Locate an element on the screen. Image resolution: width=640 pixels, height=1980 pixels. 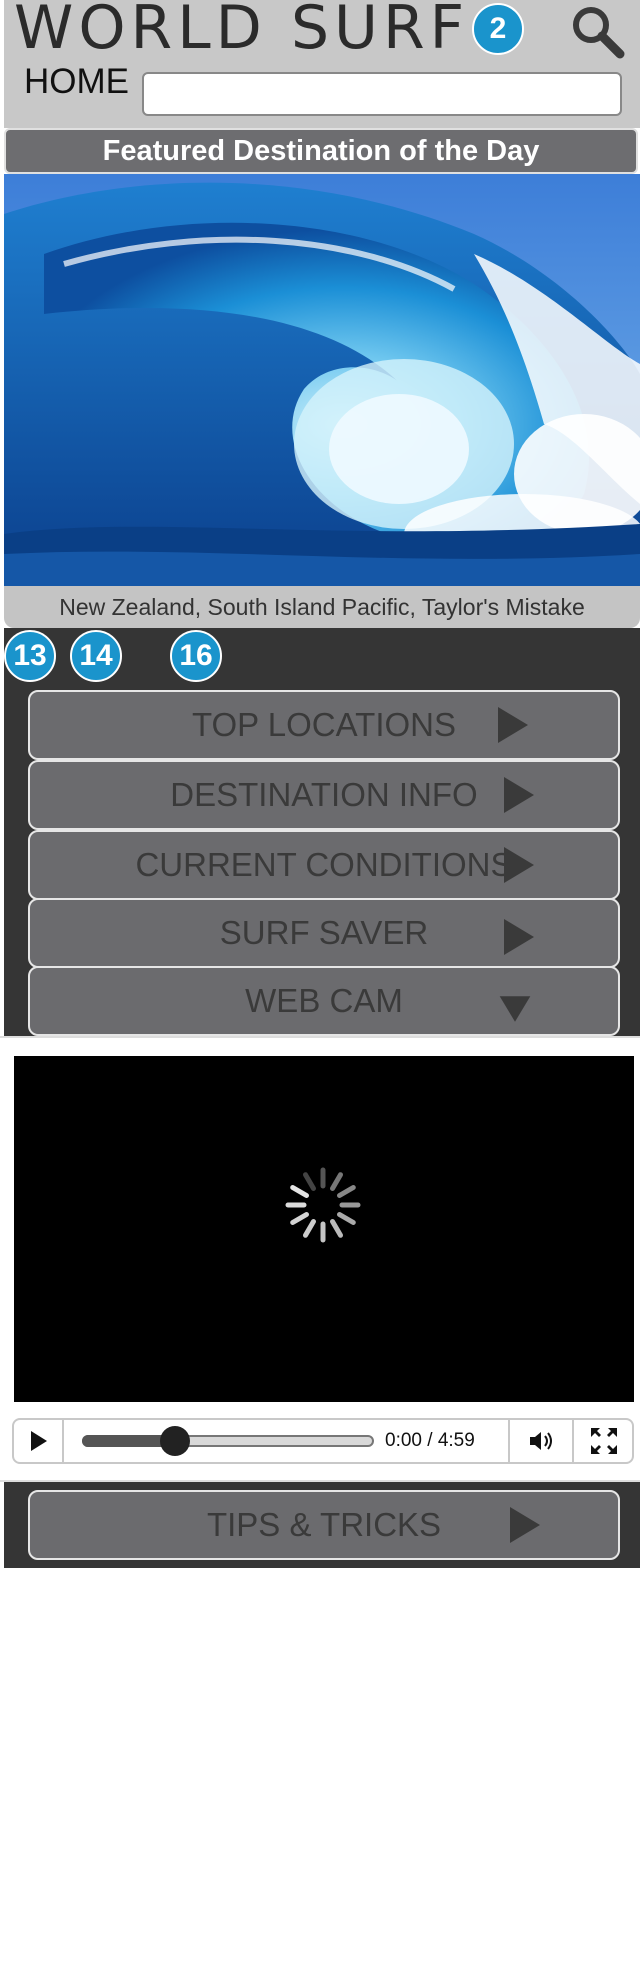
search-icon is located at coordinates (597, 31).